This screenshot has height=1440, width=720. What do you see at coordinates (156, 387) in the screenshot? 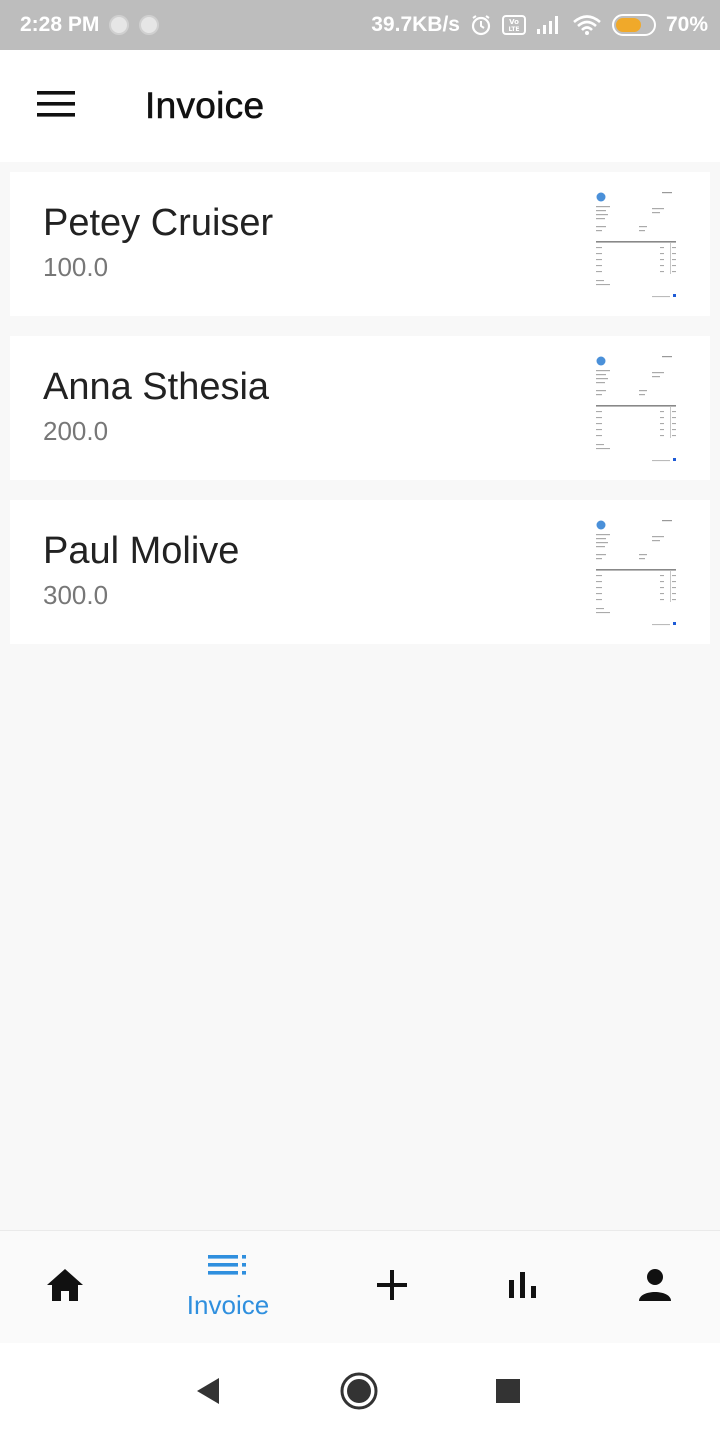
I see `invoice-customer-name: Anna Sthesia` at bounding box center [156, 387].